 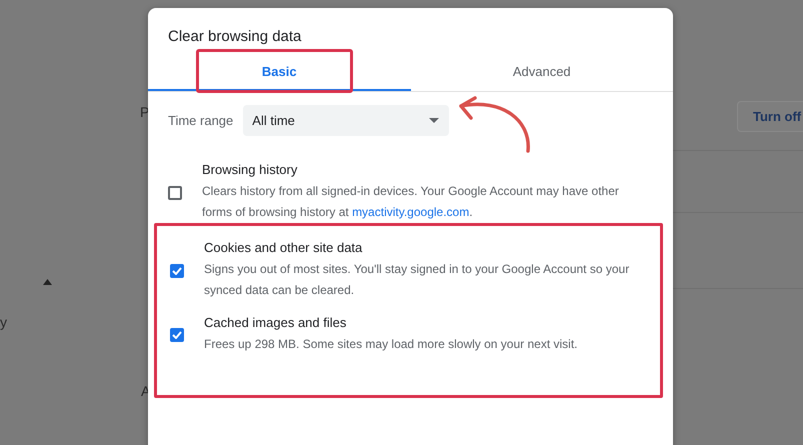 What do you see at coordinates (276, 322) in the screenshot?
I see `option-title: Cached images and files` at bounding box center [276, 322].